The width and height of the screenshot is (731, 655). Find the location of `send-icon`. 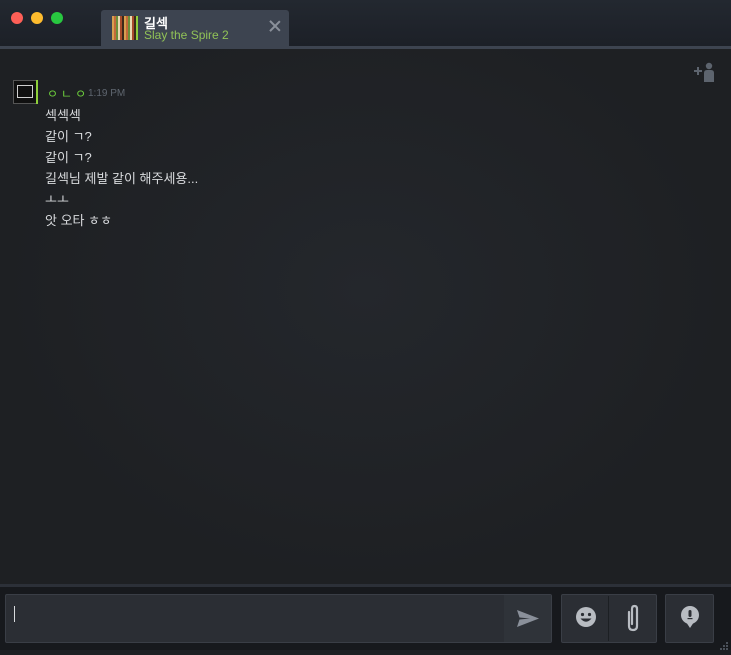

send-icon is located at coordinates (528, 618).